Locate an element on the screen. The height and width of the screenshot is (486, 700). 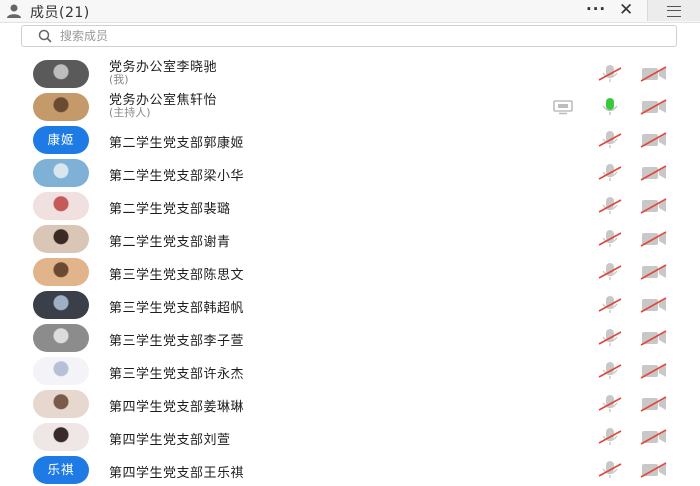
member-row: 第三学生党支部韩超帆 is located at coordinates (350, 305).